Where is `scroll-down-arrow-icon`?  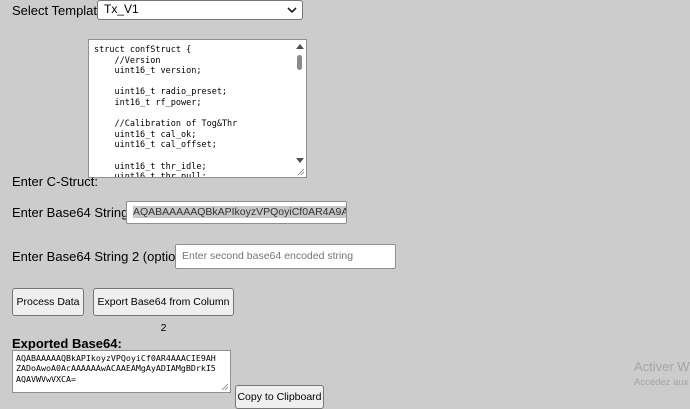
scroll-down-arrow-icon is located at coordinates (300, 160).